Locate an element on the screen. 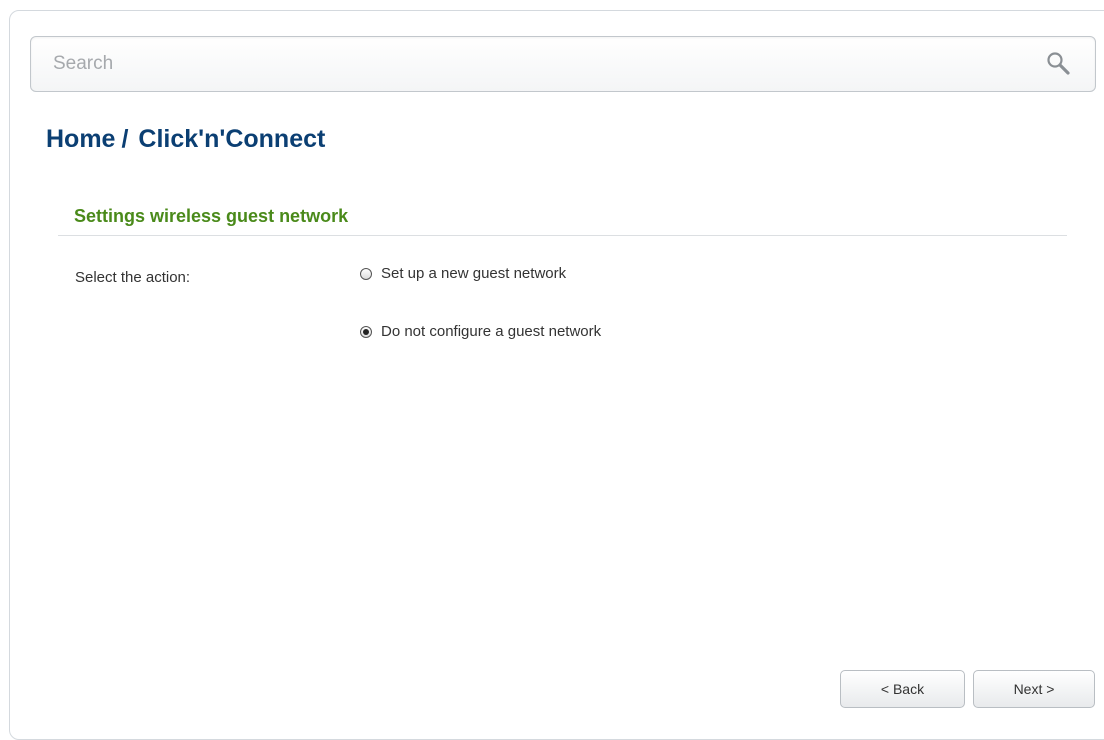  search-input is located at coordinates (543, 64).